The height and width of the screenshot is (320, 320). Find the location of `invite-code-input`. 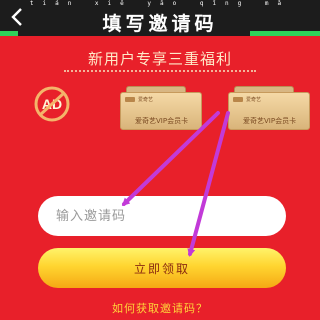

invite-code-input is located at coordinates (162, 216).